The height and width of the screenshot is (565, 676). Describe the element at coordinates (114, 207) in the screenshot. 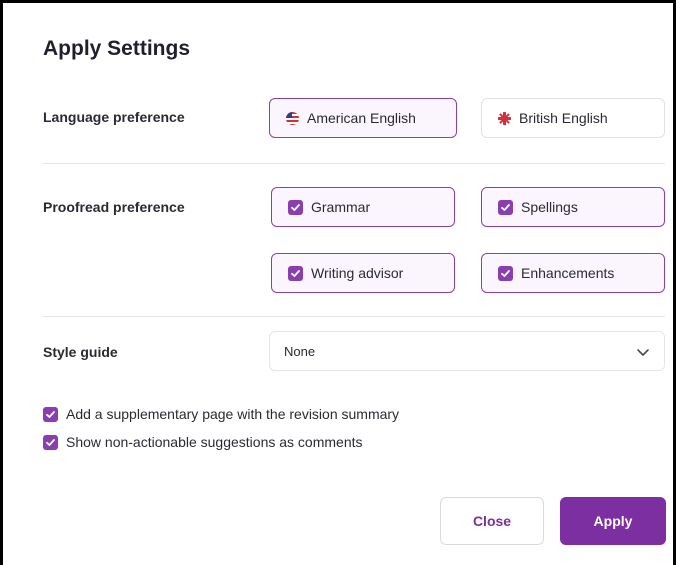

I see `proofread-preference-label: Proofread preference` at that location.